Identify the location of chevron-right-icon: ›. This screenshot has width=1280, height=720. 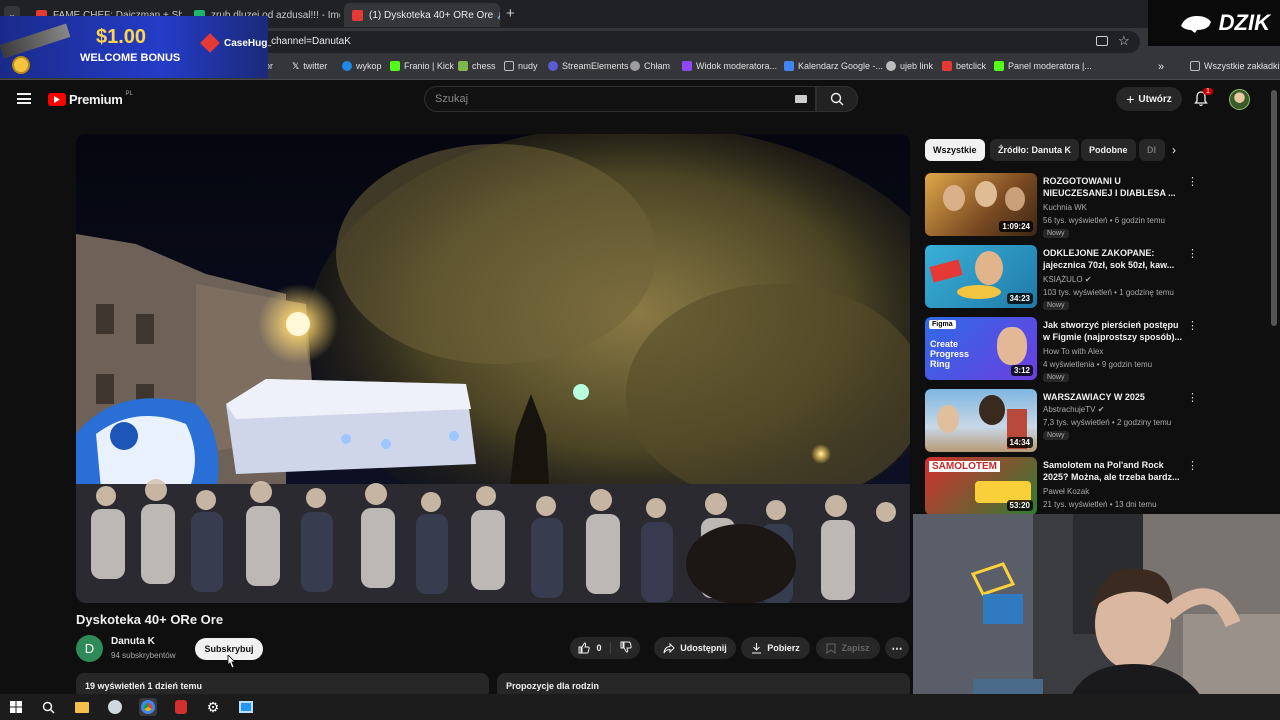
(1174, 150).